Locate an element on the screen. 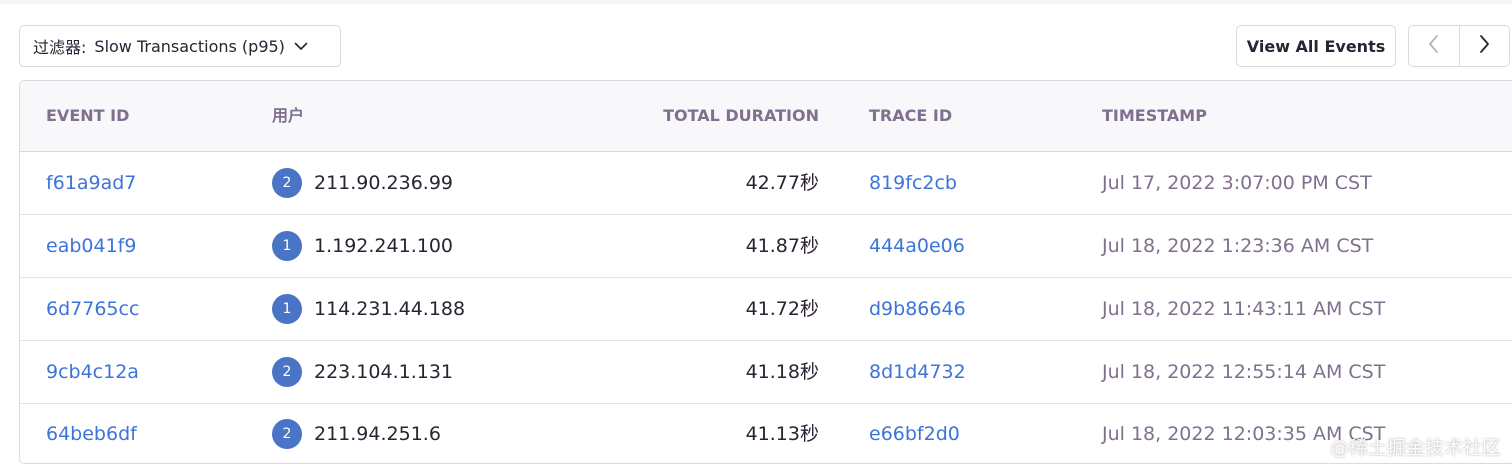  previous-page-button is located at coordinates (1434, 46).